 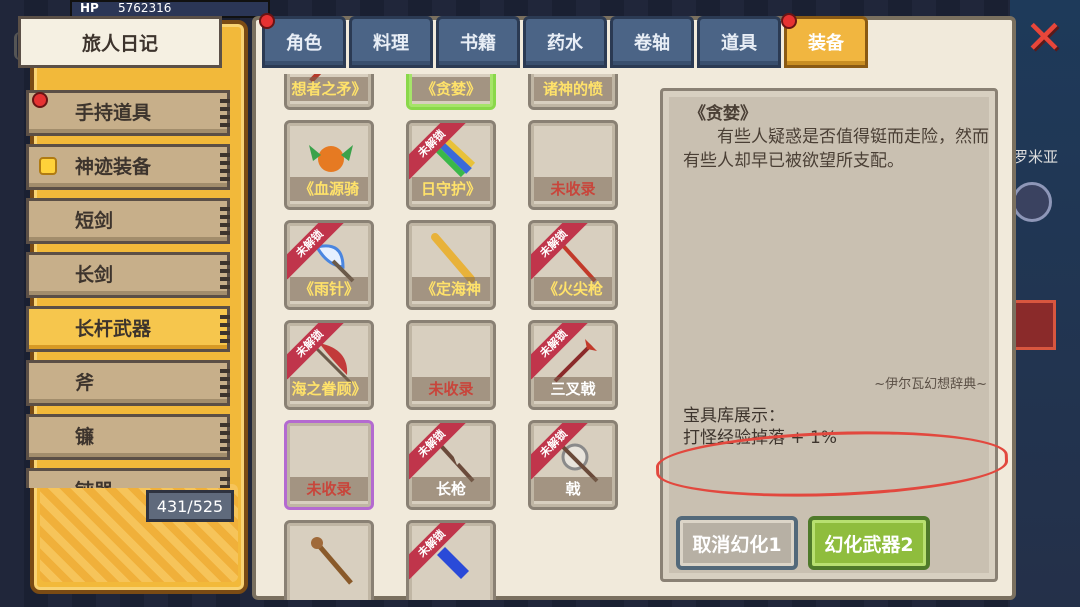 I want to click on tab-equipment: 装备, so click(x=824, y=40).